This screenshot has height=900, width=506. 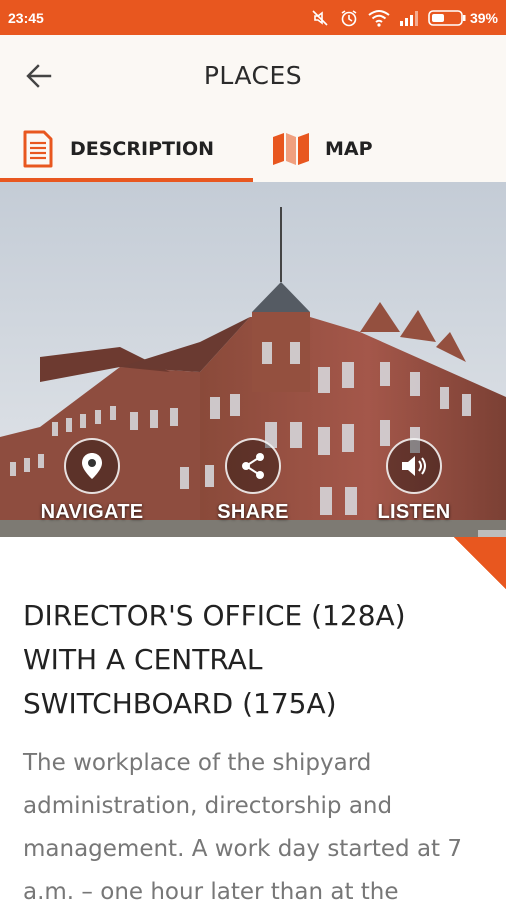 I want to click on document-icon, so click(x=38, y=148).